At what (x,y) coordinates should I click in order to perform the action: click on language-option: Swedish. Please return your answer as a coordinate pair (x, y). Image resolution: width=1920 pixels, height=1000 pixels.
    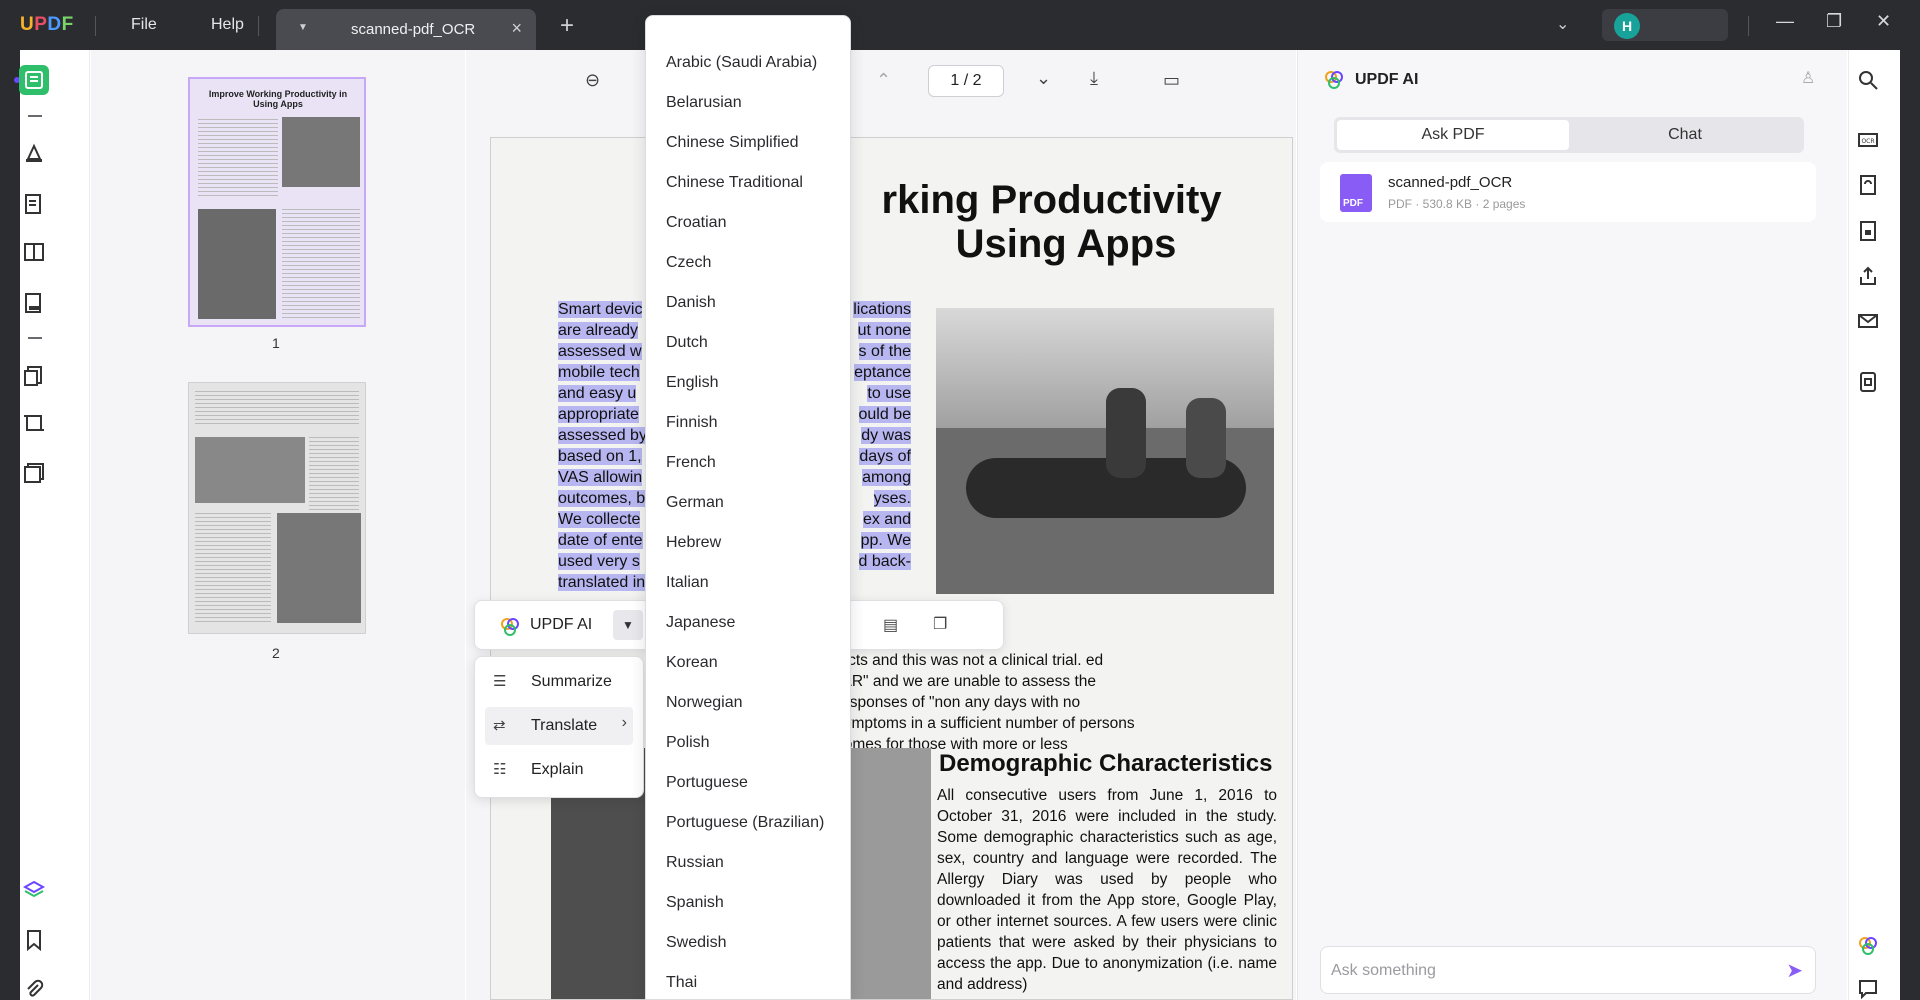
    Looking at the image, I should click on (756, 943).